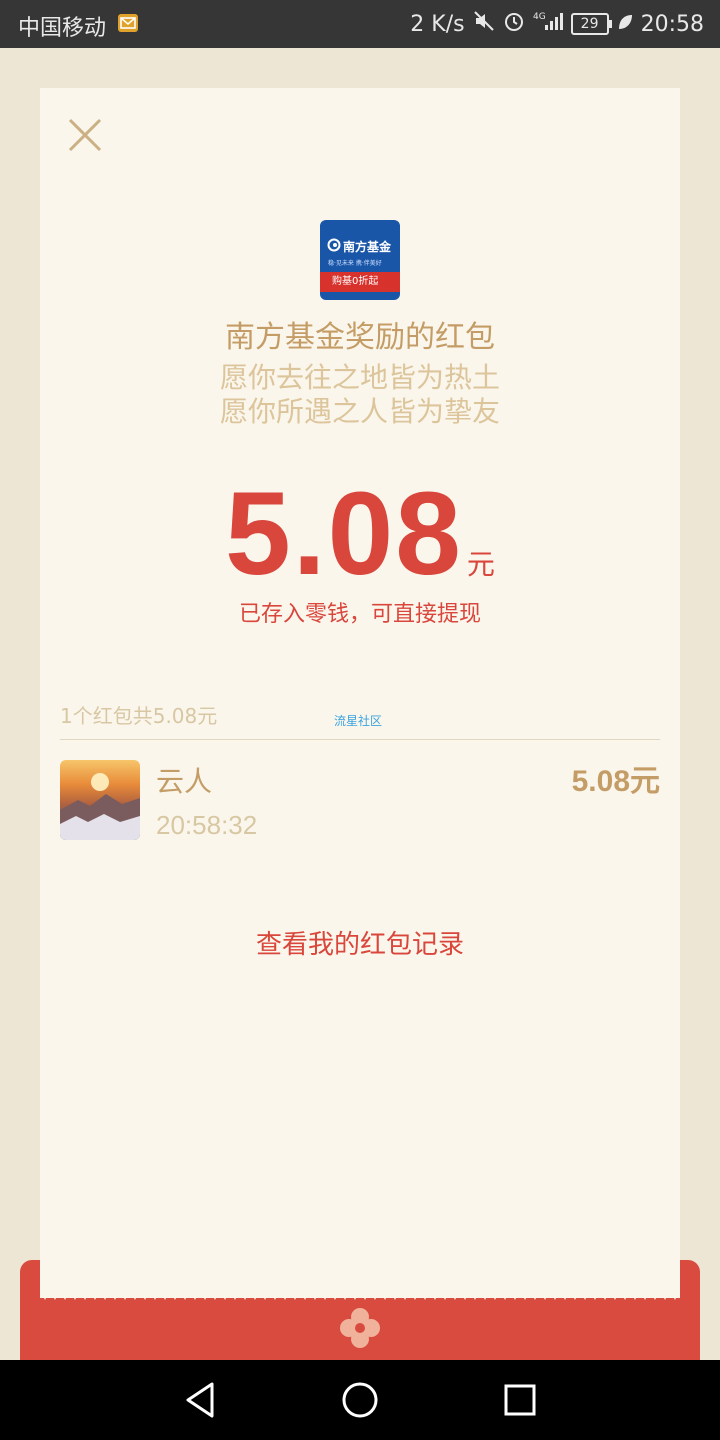 This screenshot has height=1440, width=720. I want to click on amount-value: 5.08, so click(344, 534).